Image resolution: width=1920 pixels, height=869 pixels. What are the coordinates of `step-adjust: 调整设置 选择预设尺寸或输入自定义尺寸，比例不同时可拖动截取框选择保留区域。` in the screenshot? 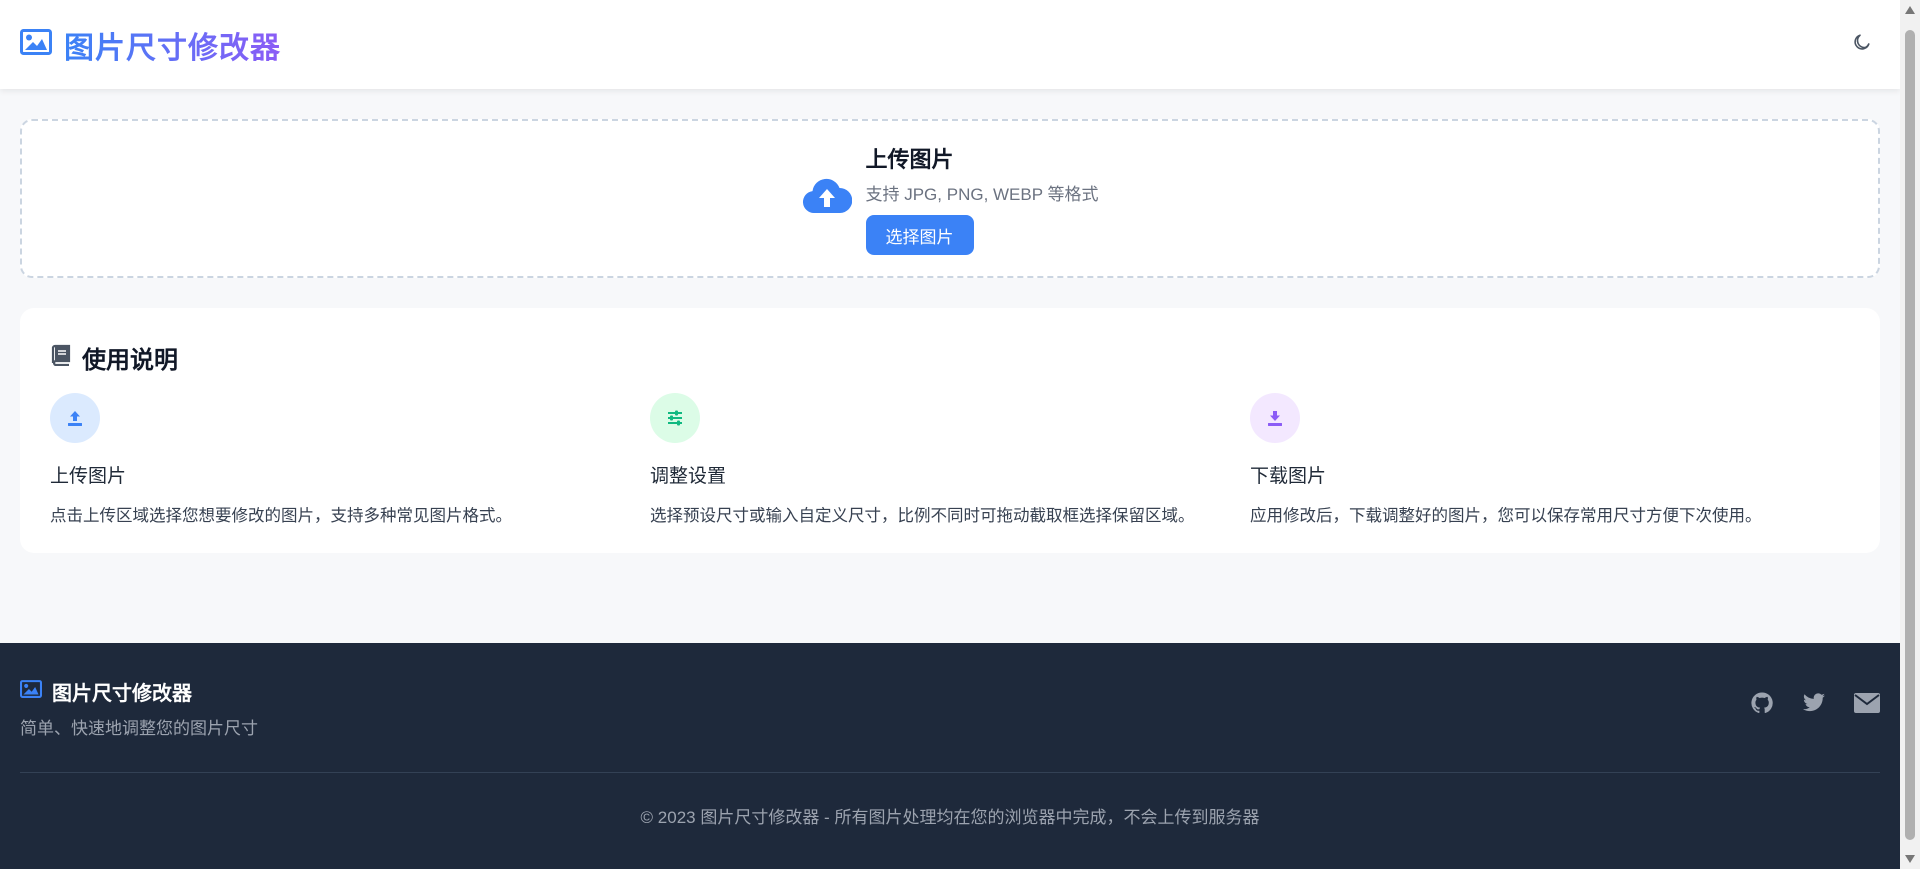 It's located at (950, 459).